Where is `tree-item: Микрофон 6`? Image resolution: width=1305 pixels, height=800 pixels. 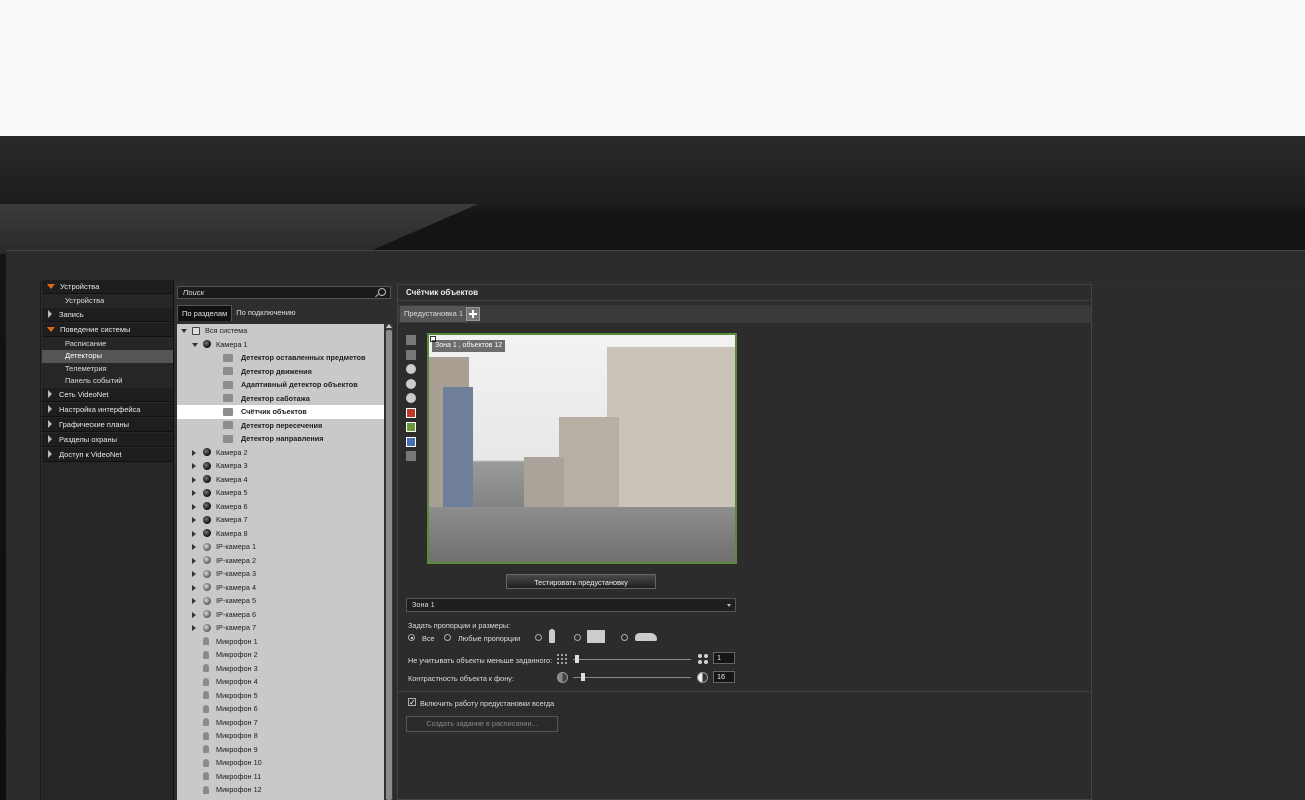
tree-item: Микрофон 6 is located at coordinates (280, 709).